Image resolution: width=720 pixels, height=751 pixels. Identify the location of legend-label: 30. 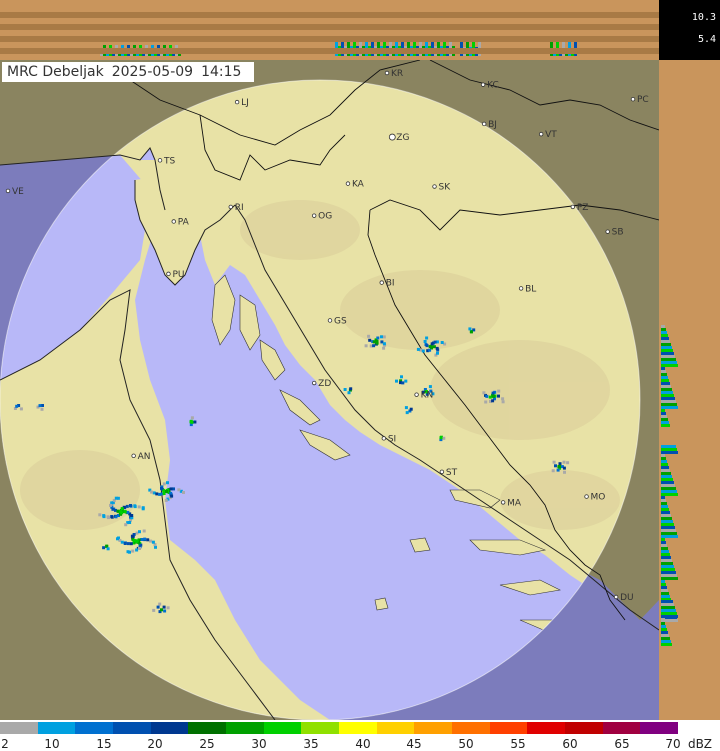
(259, 744).